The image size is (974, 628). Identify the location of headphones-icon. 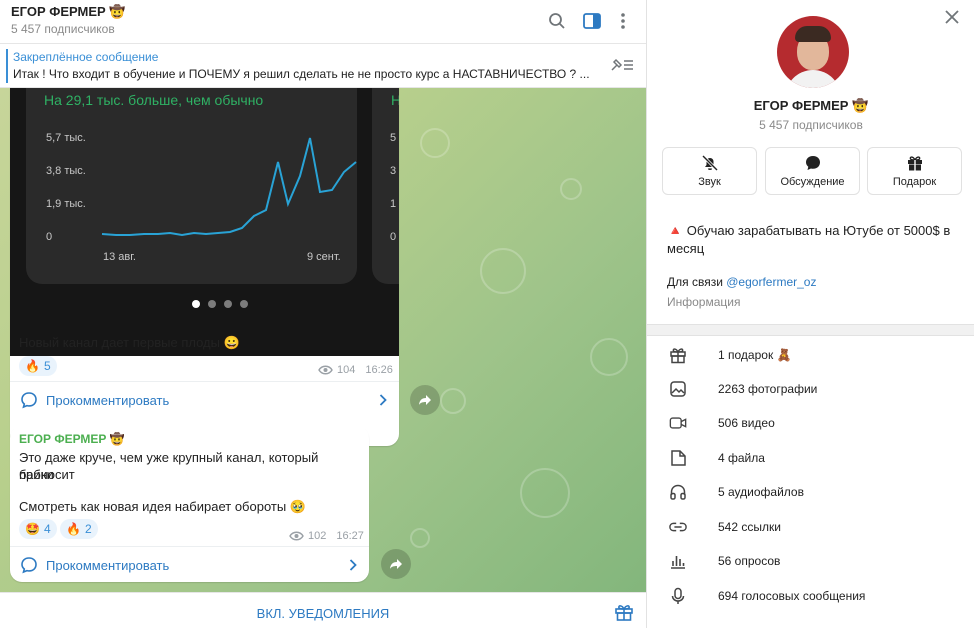
(678, 492).